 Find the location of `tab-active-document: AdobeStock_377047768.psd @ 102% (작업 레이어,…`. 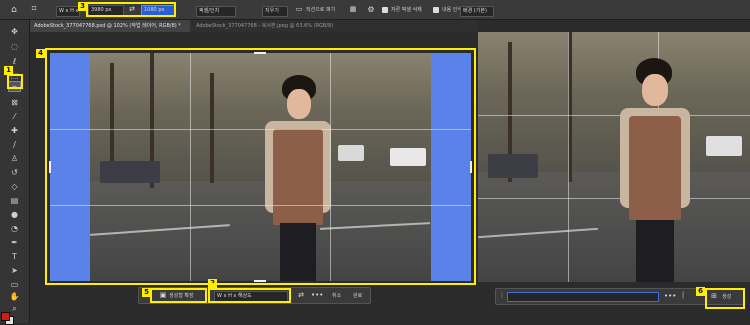

tab-active-document: AdobeStock_377047768.psd @ 102% (작업 레이어,… is located at coordinates (110, 26).